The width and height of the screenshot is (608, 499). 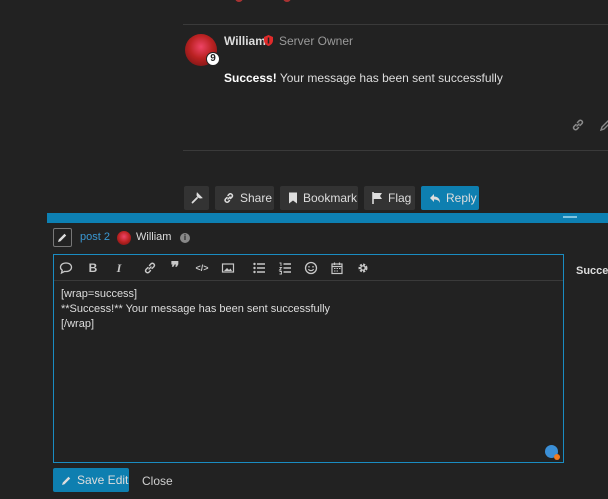 I want to click on reply-icon, so click(x=435, y=198).